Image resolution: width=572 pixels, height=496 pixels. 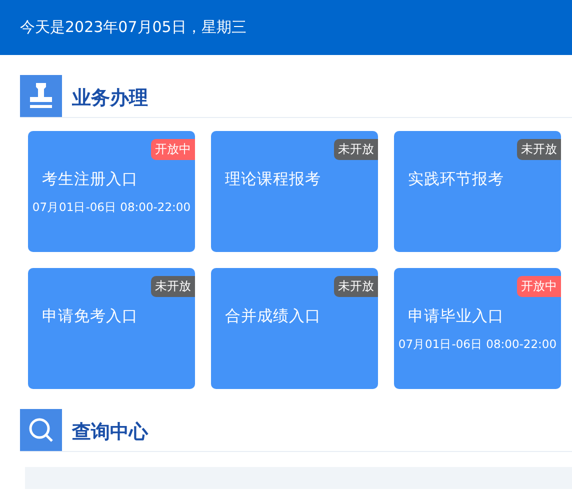 I want to click on date-text: 今天是2023年07月05日，星期三, so click(x=133, y=27).